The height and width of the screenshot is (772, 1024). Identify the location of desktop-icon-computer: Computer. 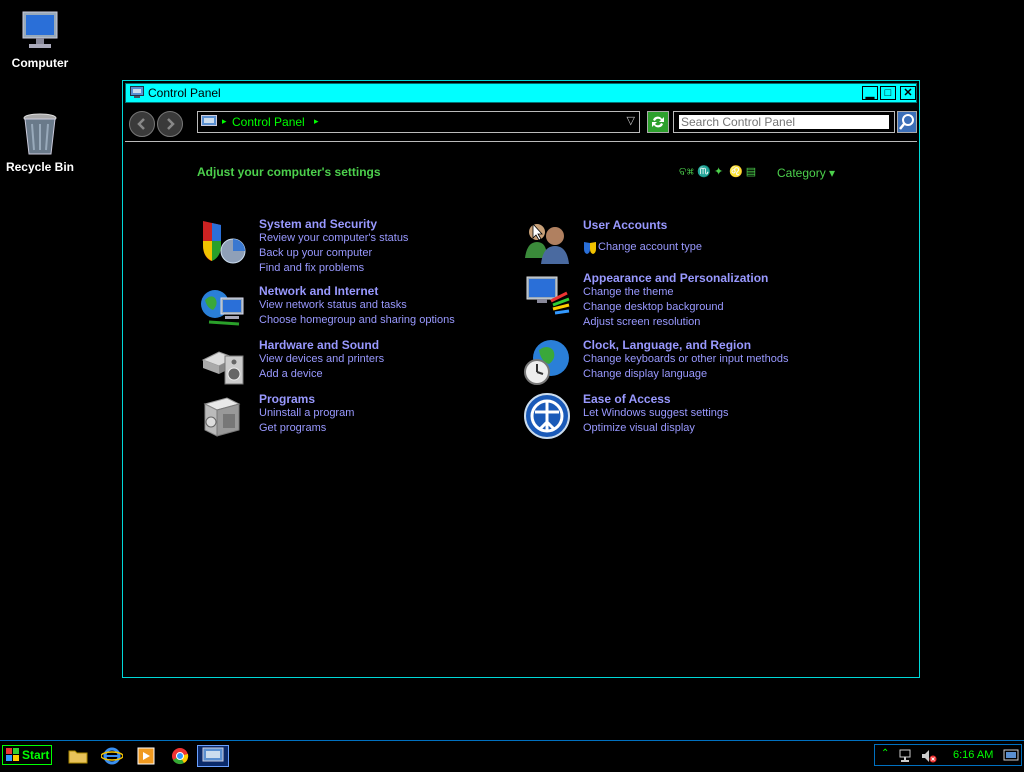
(40, 40).